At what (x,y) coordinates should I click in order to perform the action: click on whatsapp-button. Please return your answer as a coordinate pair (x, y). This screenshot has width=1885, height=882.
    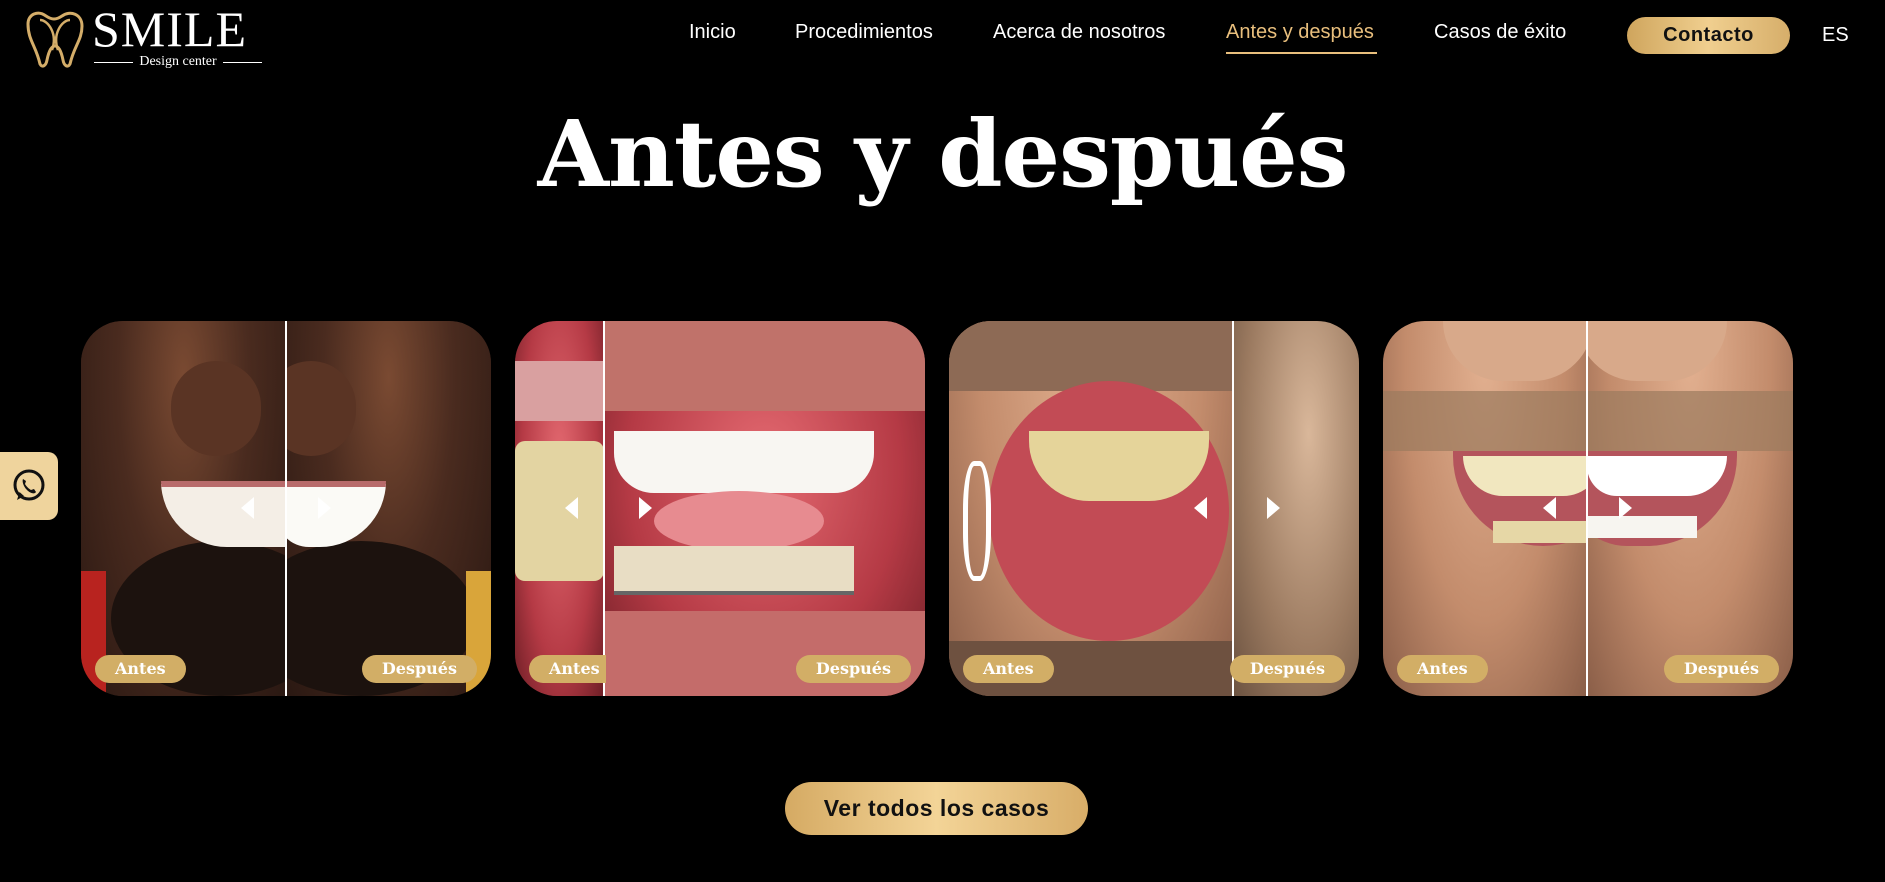
    Looking at the image, I should click on (29, 486).